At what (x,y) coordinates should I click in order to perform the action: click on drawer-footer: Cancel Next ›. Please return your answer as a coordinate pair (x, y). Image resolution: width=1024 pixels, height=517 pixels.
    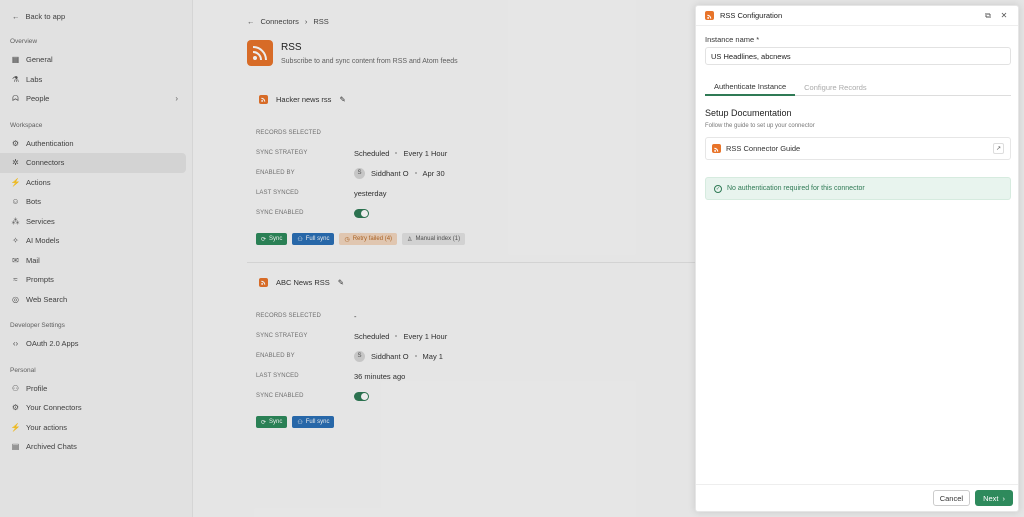
    Looking at the image, I should click on (857, 497).